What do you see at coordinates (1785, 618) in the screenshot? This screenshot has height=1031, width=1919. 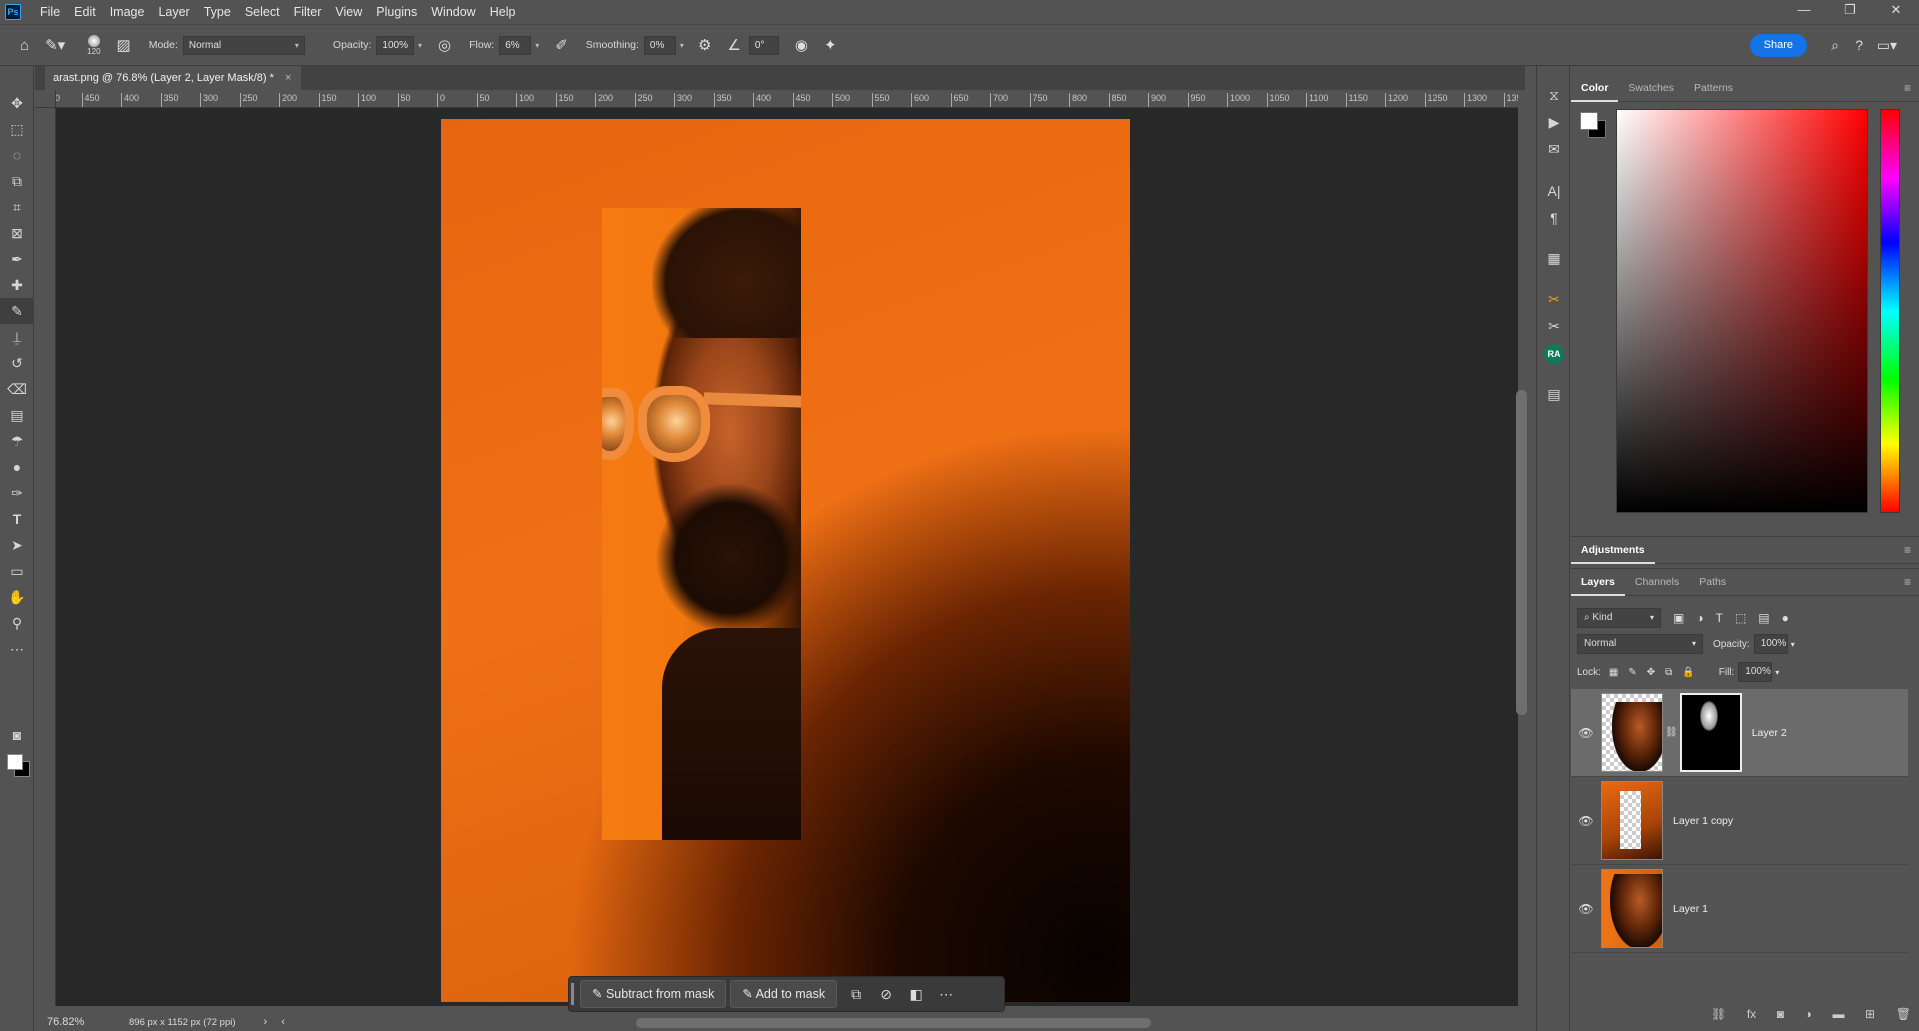 I see `filter-toggle-icon: ●` at bounding box center [1785, 618].